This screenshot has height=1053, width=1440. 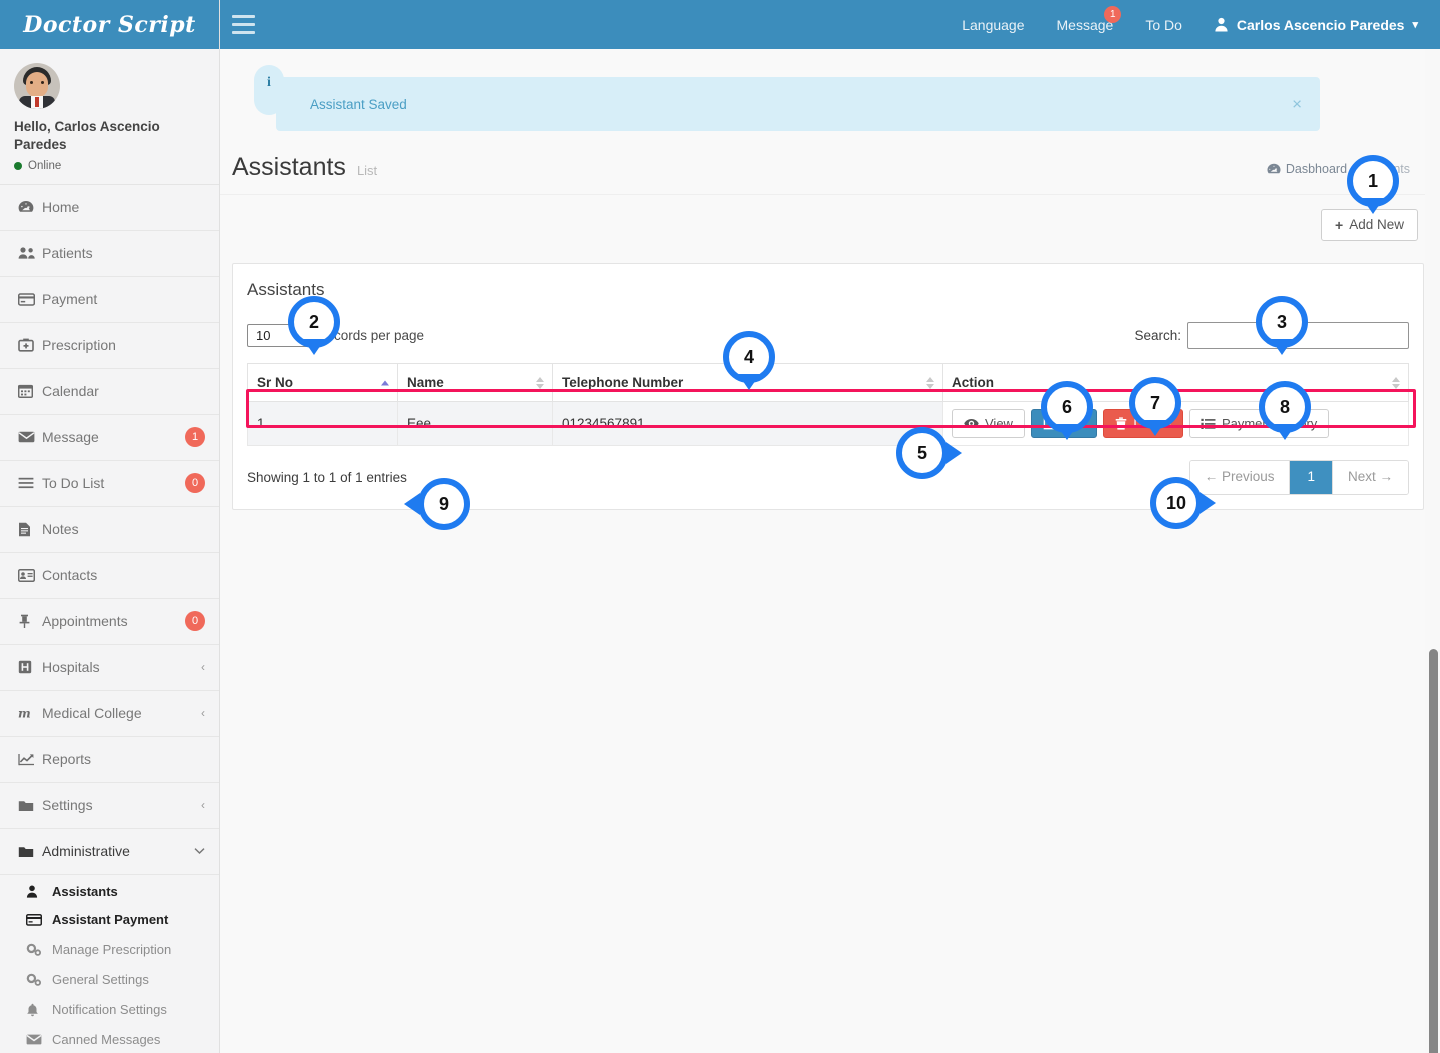 I want to click on sidebar-item-general-settings: General Settings, so click(x=109, y=979).